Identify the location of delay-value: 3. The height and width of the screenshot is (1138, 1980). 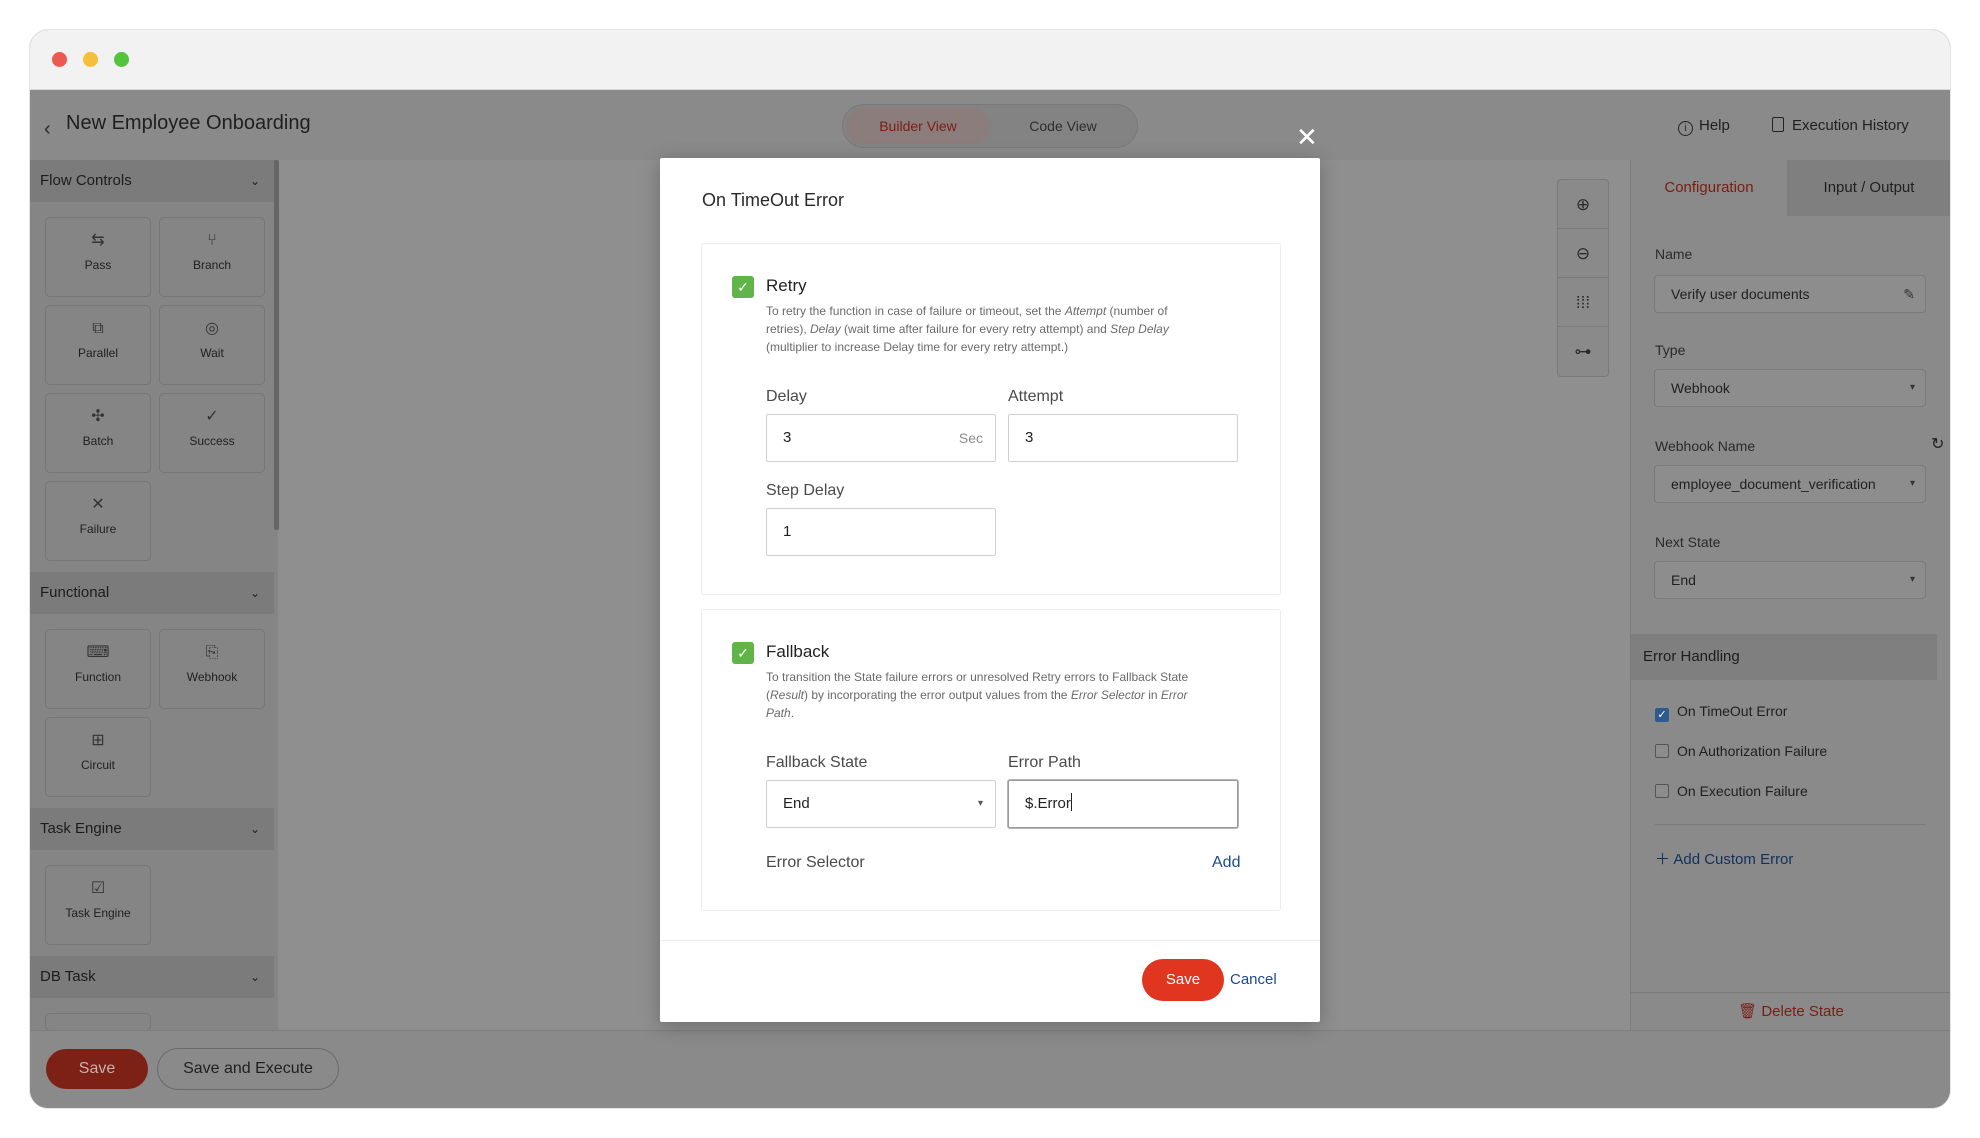
(787, 437).